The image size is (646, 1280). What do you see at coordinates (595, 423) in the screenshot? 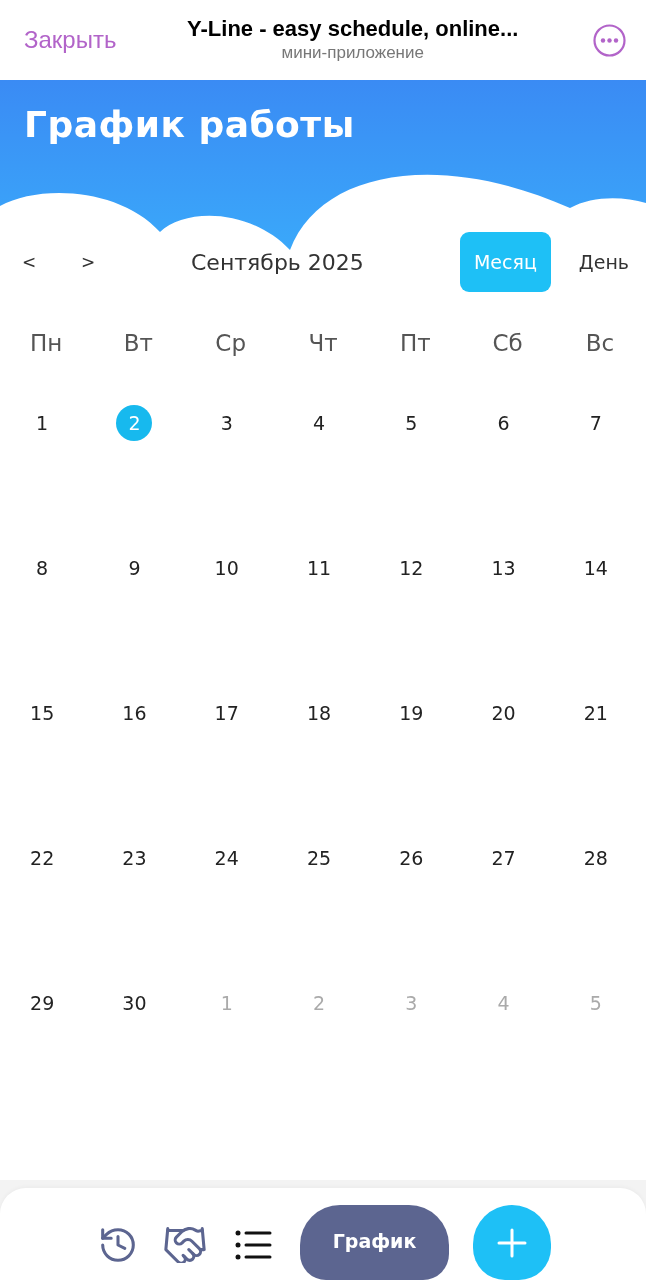
I see `calendar-day: 7` at bounding box center [595, 423].